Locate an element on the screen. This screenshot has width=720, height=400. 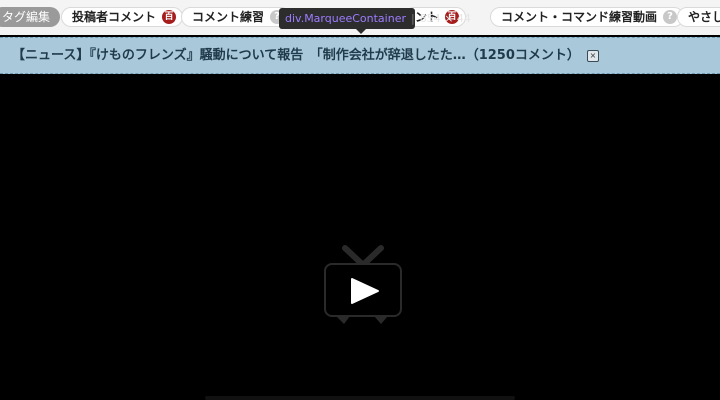
tag-item: やさし is located at coordinates (698, 17).